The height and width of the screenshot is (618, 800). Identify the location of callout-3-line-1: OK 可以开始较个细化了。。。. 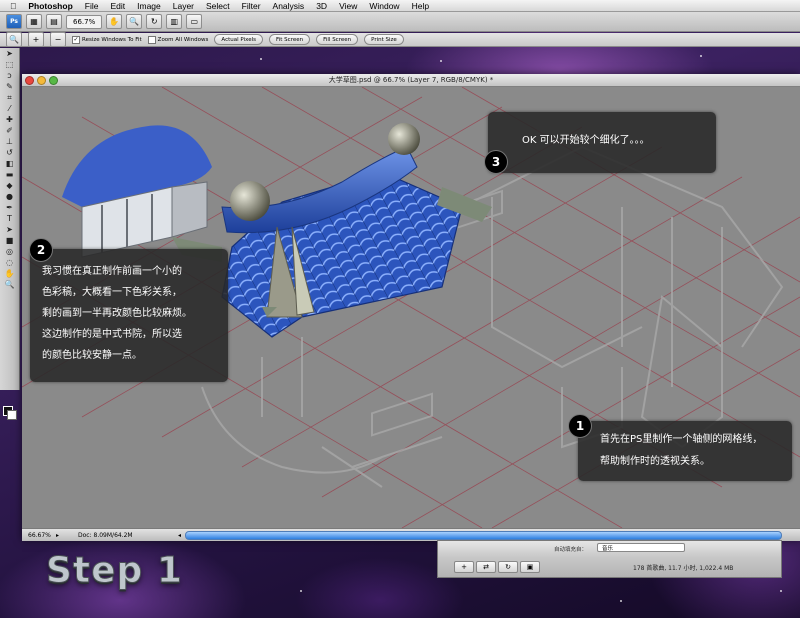
(586, 140).